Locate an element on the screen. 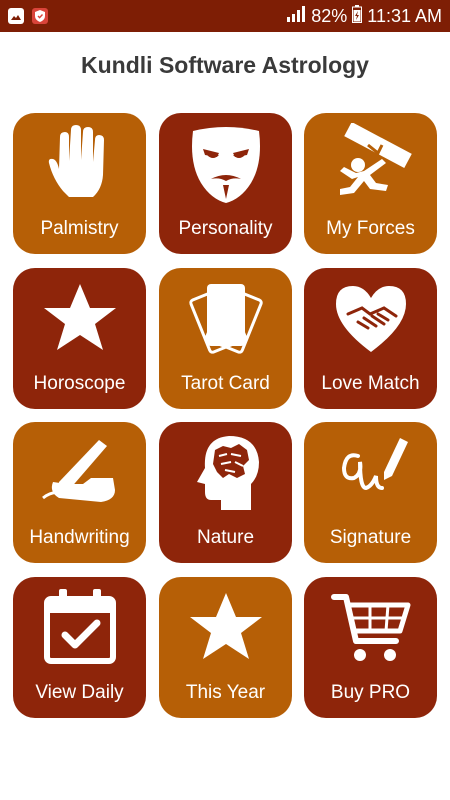 This screenshot has height=800, width=450. lifting-man-icon is located at coordinates (376, 159).